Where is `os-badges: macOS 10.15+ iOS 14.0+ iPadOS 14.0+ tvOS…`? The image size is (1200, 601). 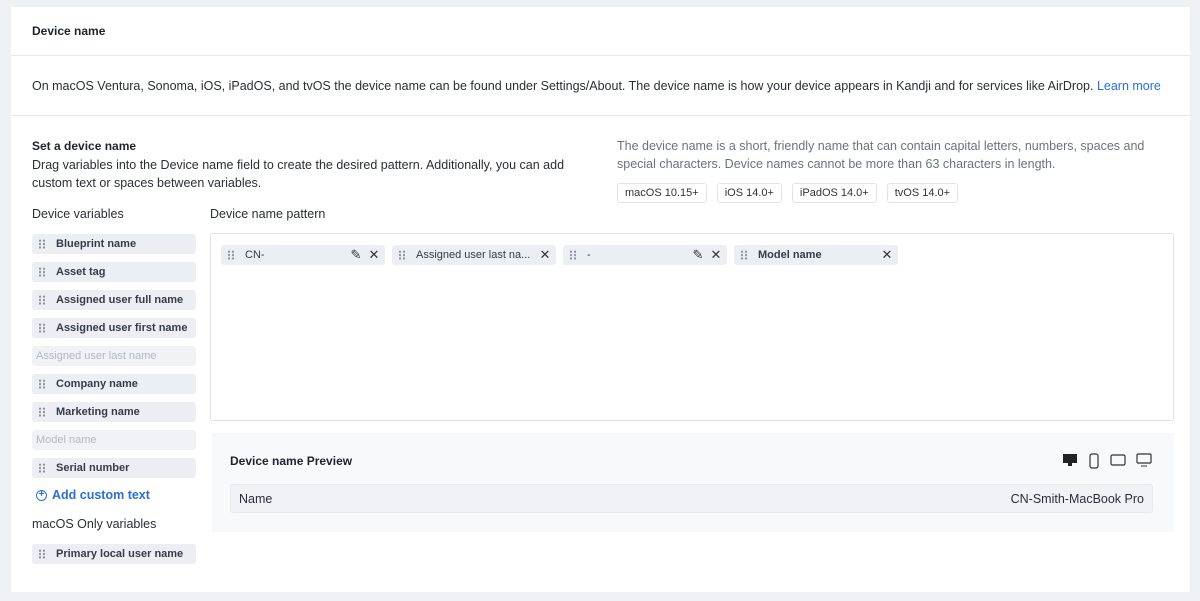
os-badges: macOS 10.15+ iOS 14.0+ iPadOS 14.0+ tvOS… is located at coordinates (788, 193).